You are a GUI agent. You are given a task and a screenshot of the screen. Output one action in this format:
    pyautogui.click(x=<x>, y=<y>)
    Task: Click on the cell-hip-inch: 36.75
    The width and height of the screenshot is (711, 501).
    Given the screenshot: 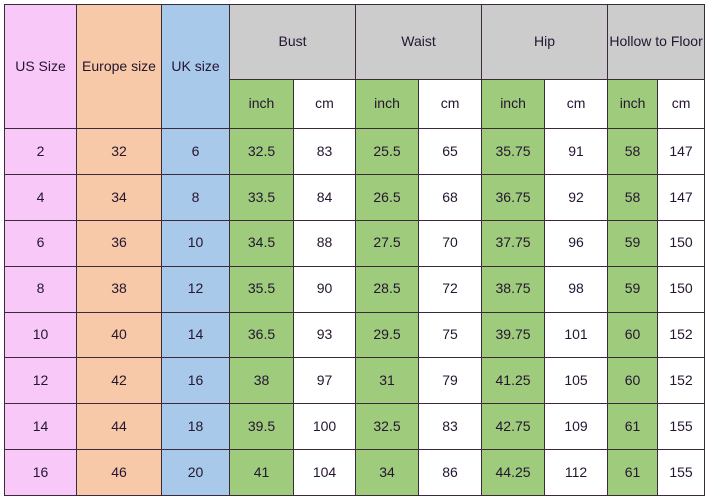 What is the action you would take?
    pyautogui.click(x=513, y=197)
    